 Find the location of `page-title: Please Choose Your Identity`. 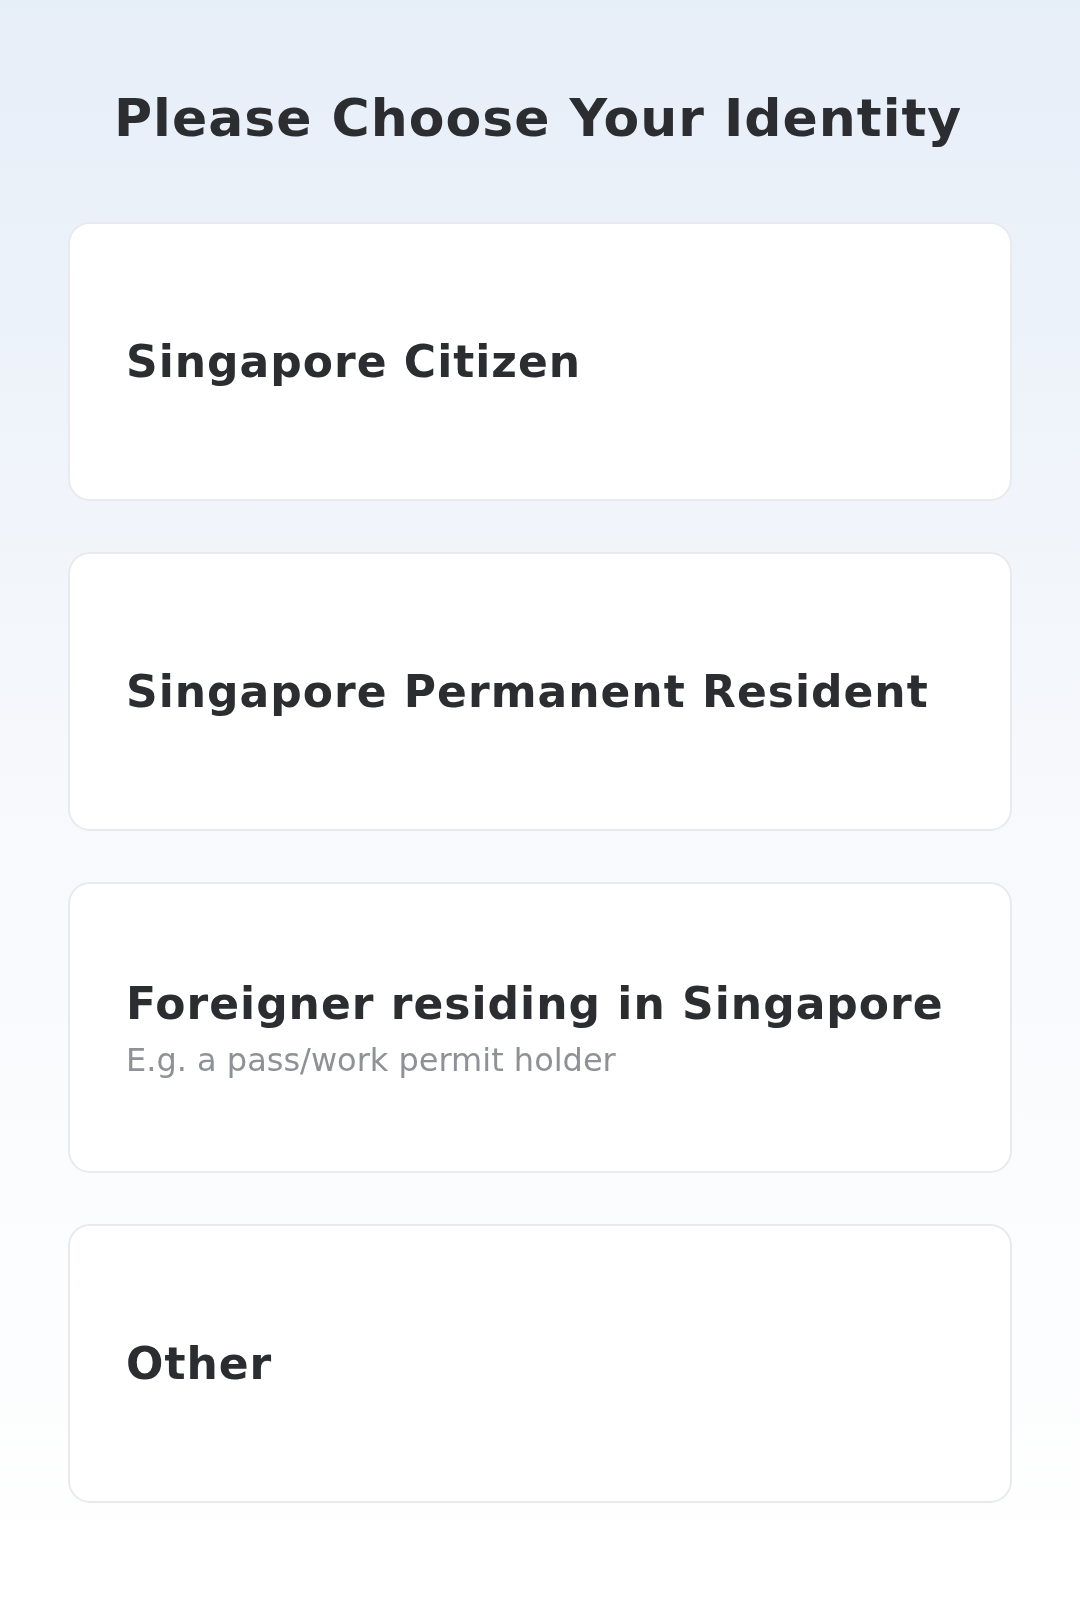

page-title: Please Choose Your Identity is located at coordinates (538, 118).